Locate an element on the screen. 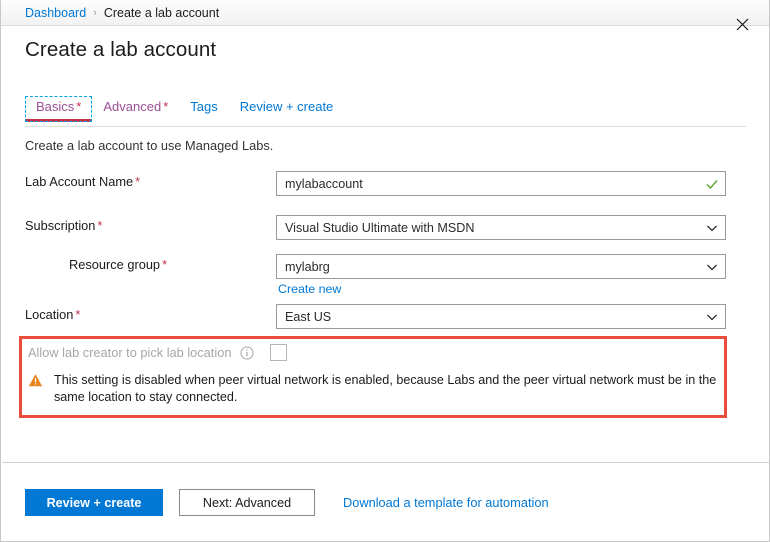  download-template-link: Download a template for automation is located at coordinates (446, 502).